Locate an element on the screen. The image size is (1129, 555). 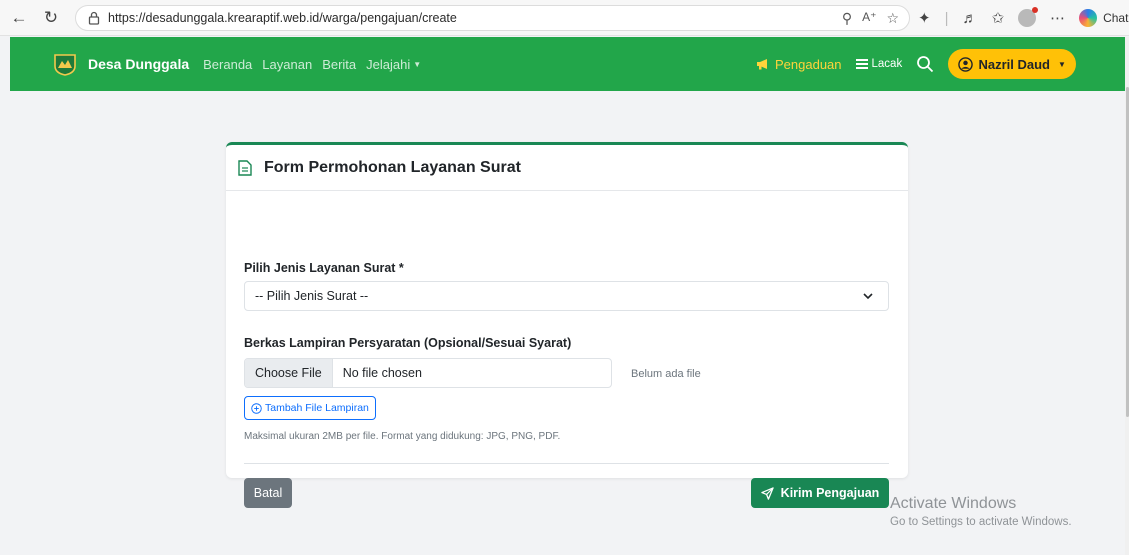
nav-link-lacak: Lacak is located at coordinates (879, 64).